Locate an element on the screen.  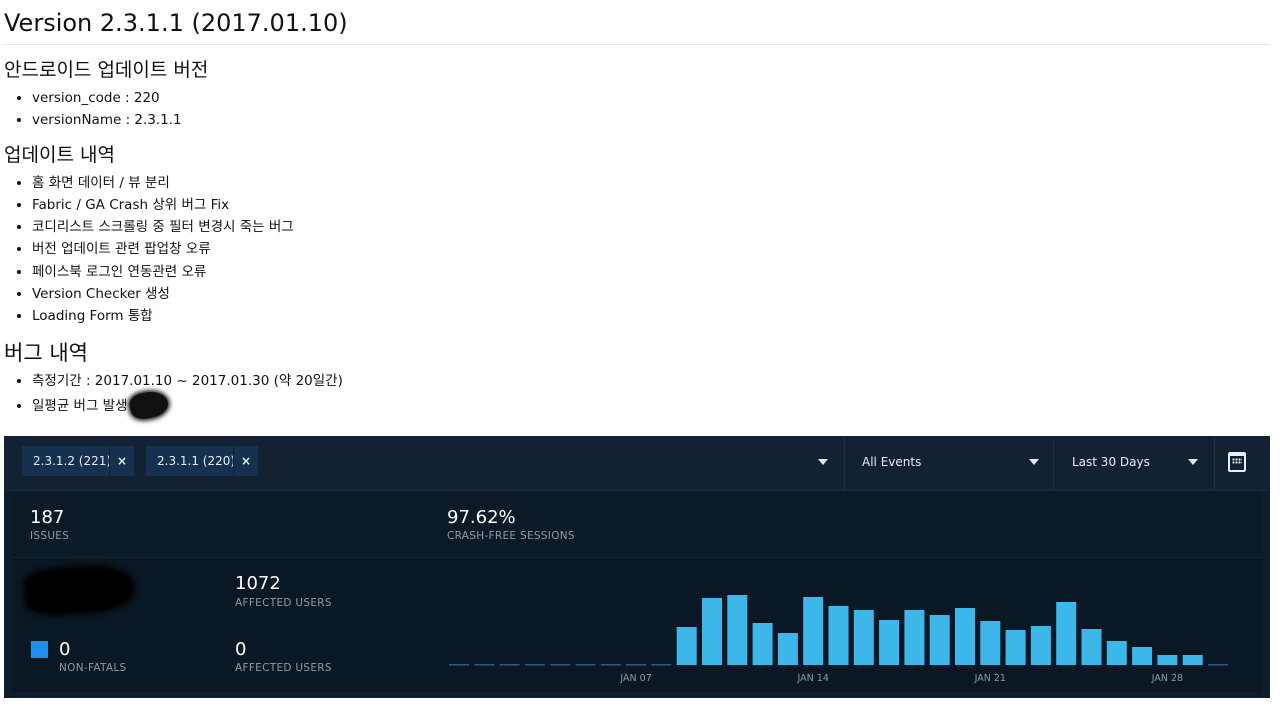
section-heading-bug-history: 버그 내역 is located at coordinates (46, 352).